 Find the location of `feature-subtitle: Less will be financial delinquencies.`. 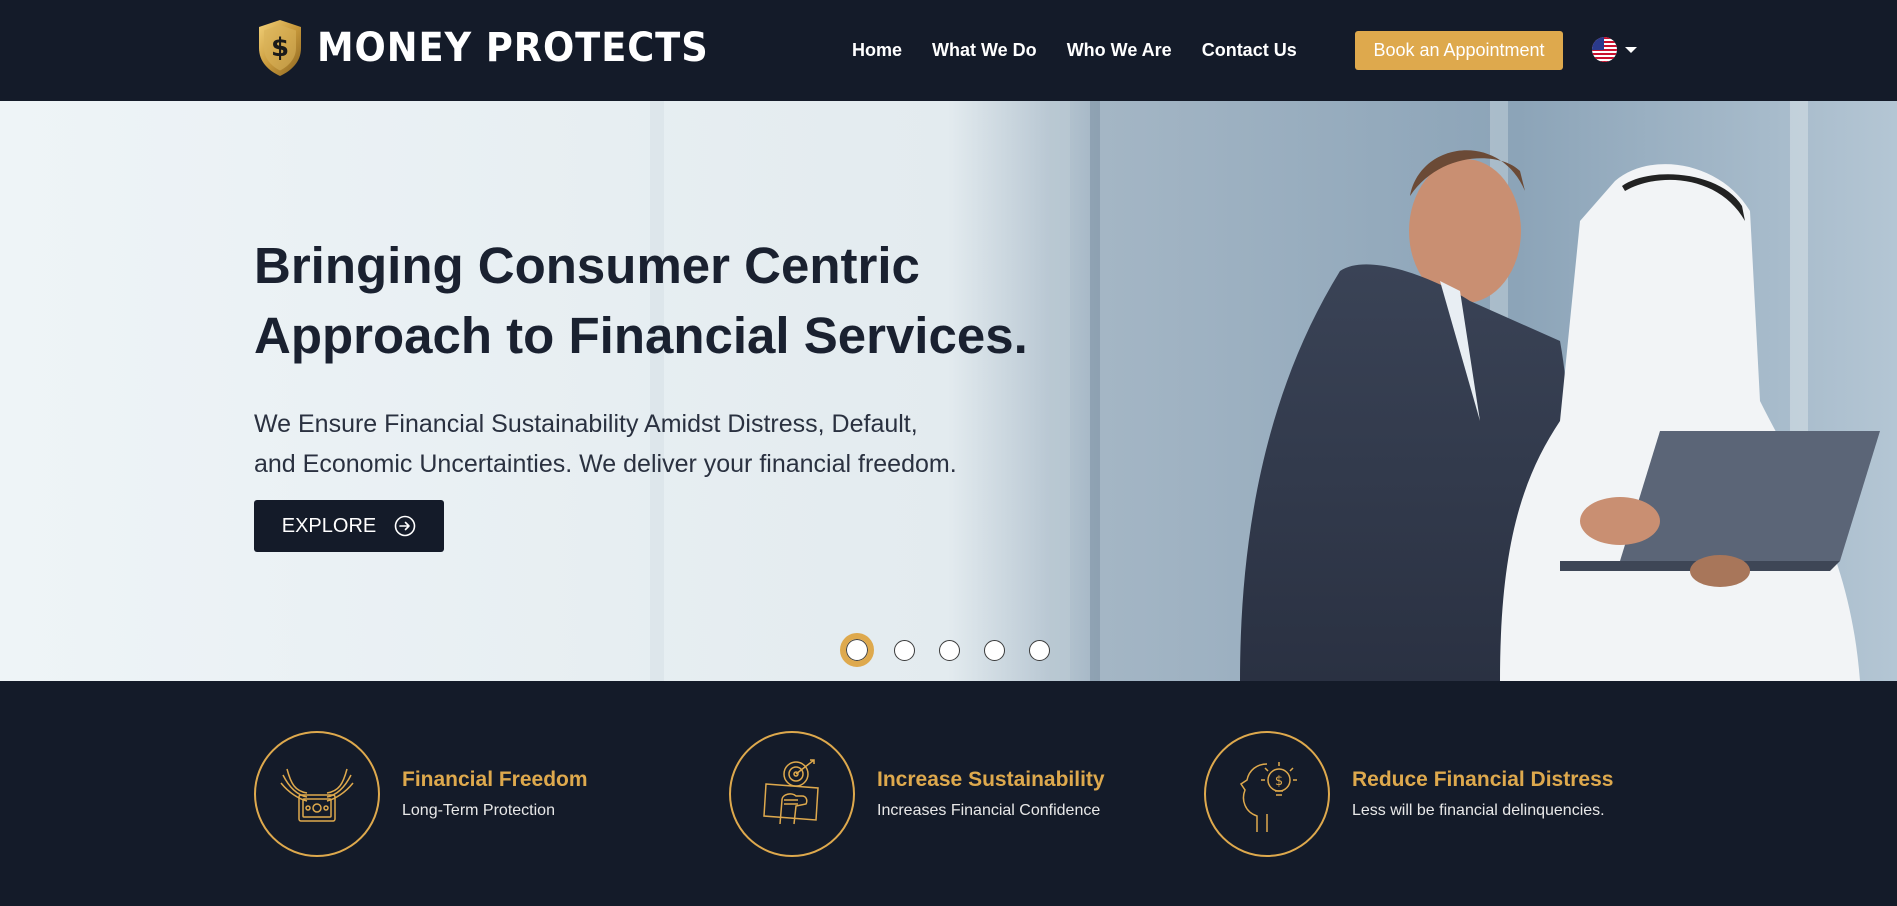

feature-subtitle: Less will be financial delinquencies. is located at coordinates (1478, 810).